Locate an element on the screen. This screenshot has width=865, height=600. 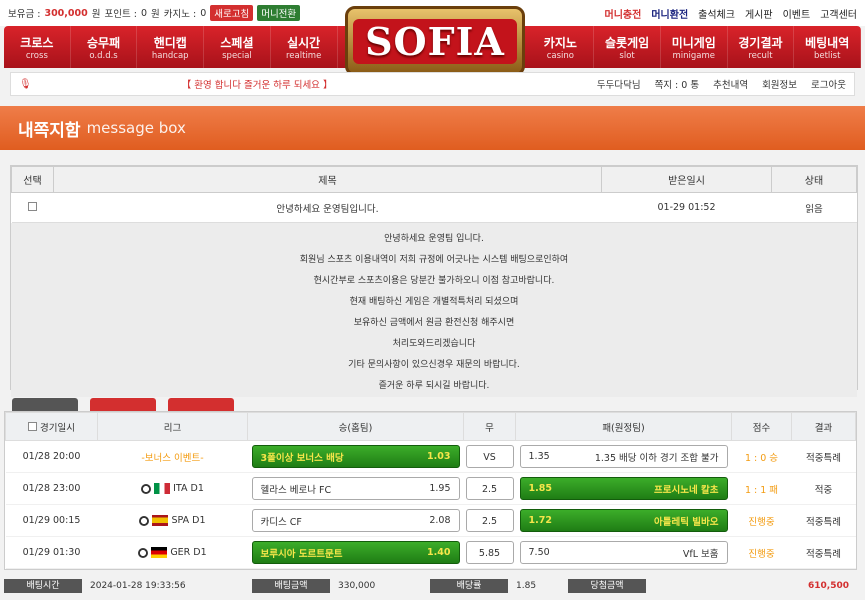
league-name: GER D1 is located at coordinates (188, 552).